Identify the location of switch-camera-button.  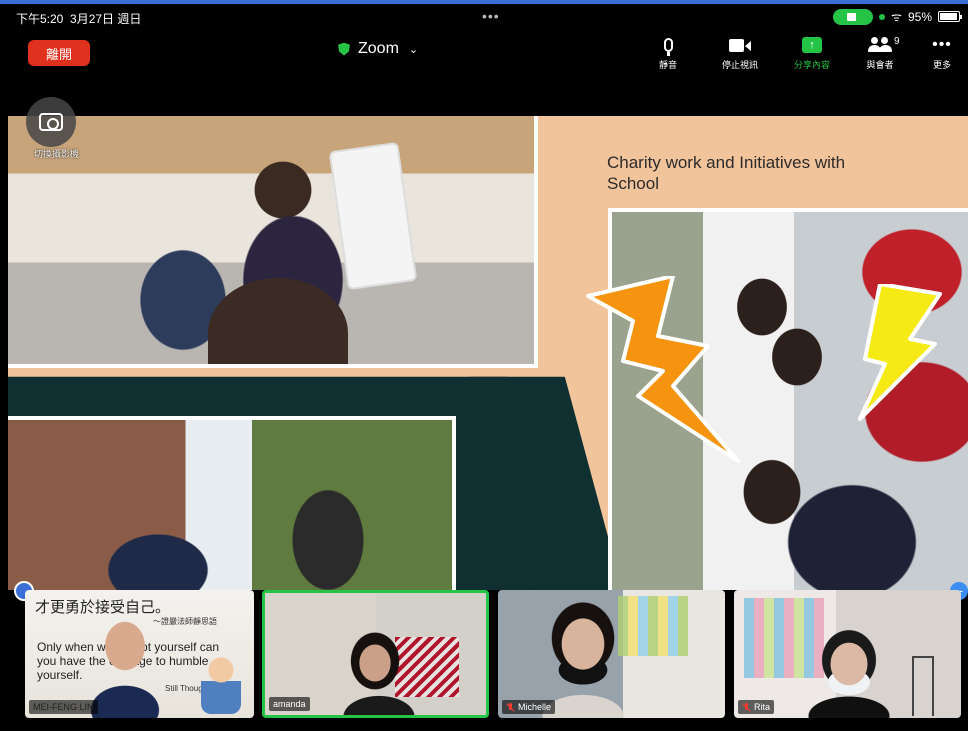
(51, 122).